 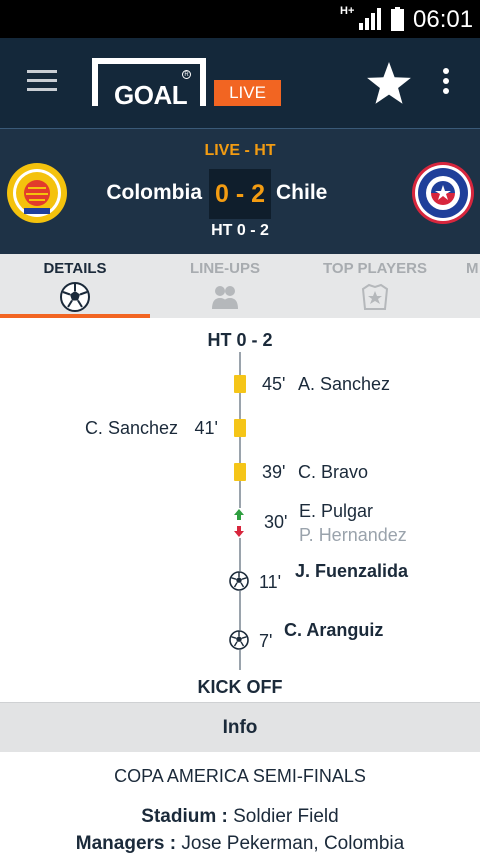 What do you see at coordinates (126, 843) in the screenshot?
I see `managers-label: Managers :` at bounding box center [126, 843].